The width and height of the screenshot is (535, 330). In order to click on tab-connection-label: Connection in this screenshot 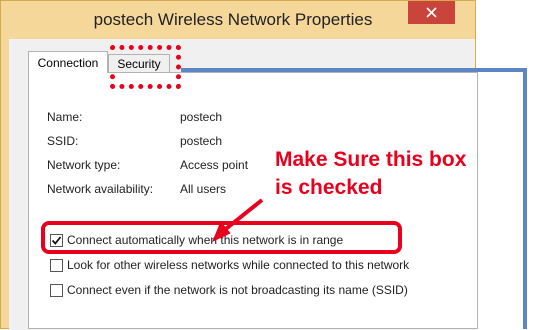, I will do `click(68, 62)`.